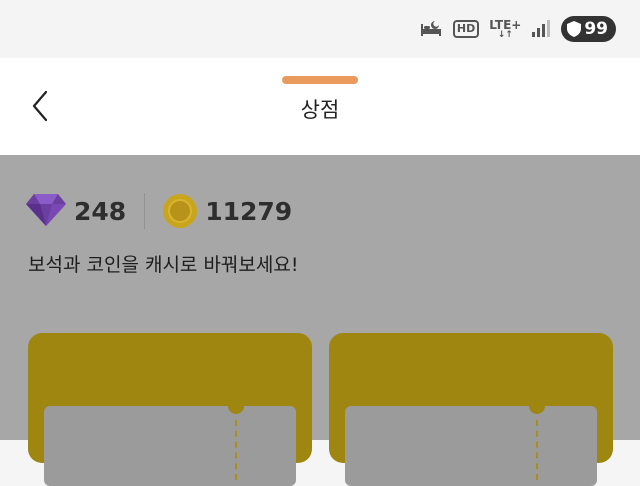  Describe the element at coordinates (466, 29) in the screenshot. I see `hd-voice-icon: HD` at that location.